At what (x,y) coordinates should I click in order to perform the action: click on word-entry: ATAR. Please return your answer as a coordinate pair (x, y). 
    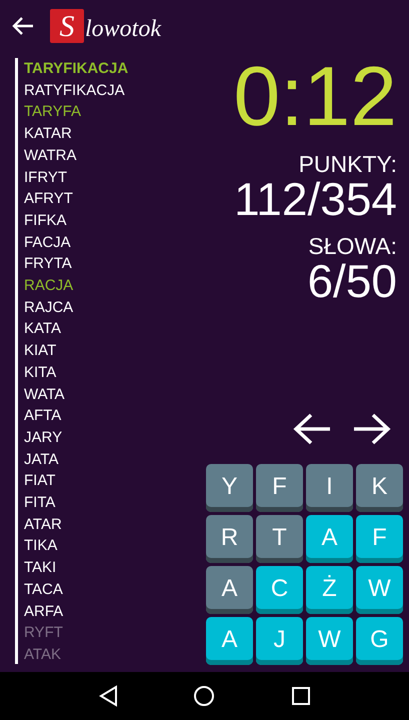
    Looking at the image, I should click on (43, 524).